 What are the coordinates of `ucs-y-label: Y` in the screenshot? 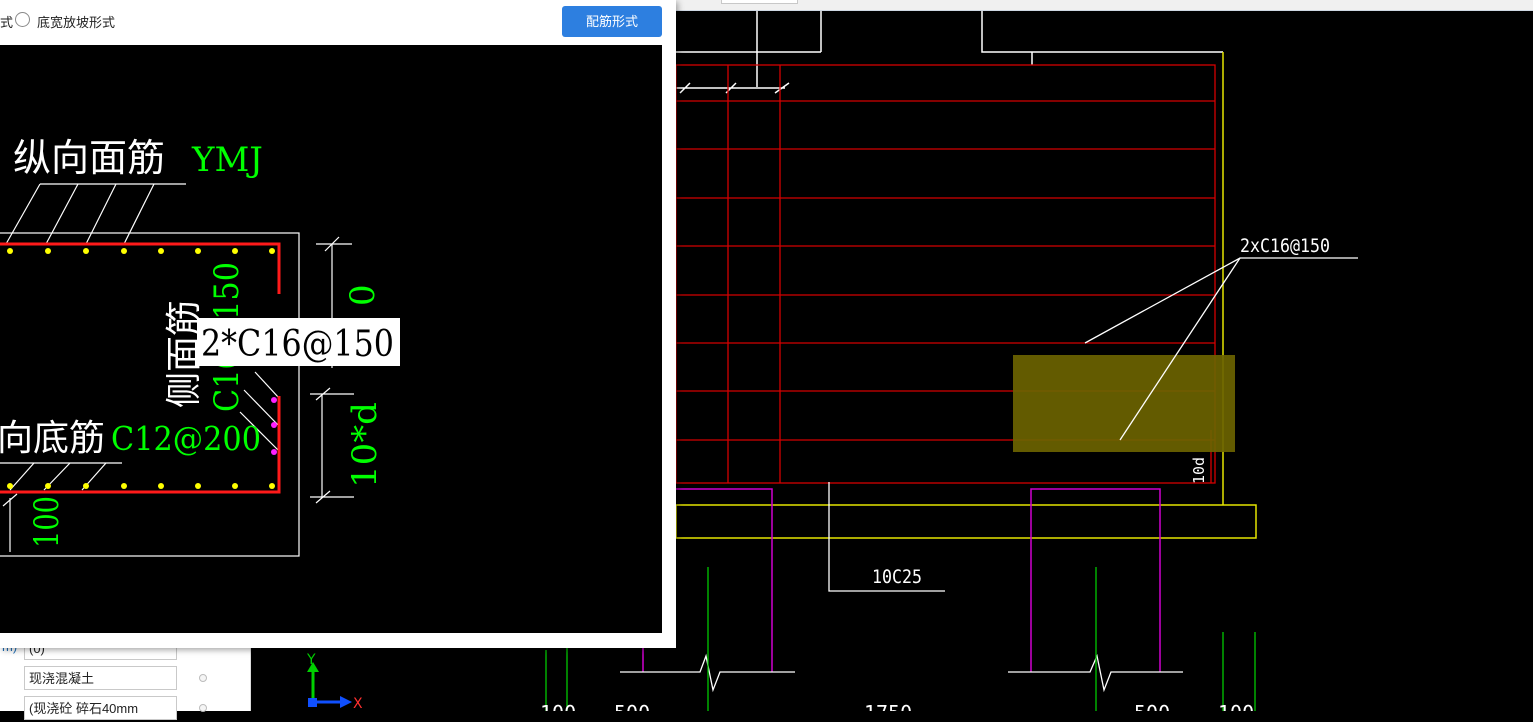 It's located at (311, 660).